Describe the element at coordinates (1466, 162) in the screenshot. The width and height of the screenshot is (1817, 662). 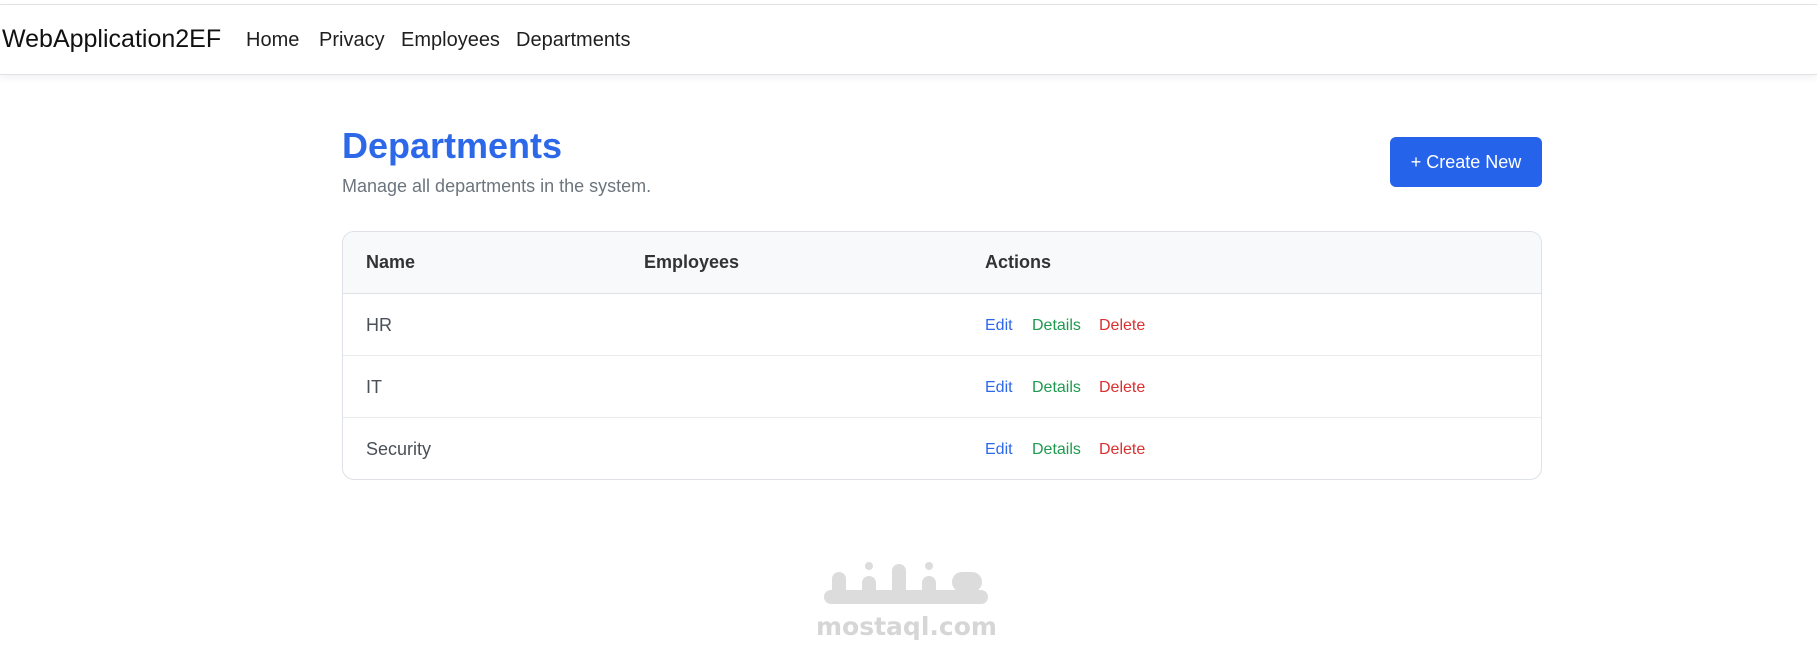
I see `create-new-button: + Create New` at that location.